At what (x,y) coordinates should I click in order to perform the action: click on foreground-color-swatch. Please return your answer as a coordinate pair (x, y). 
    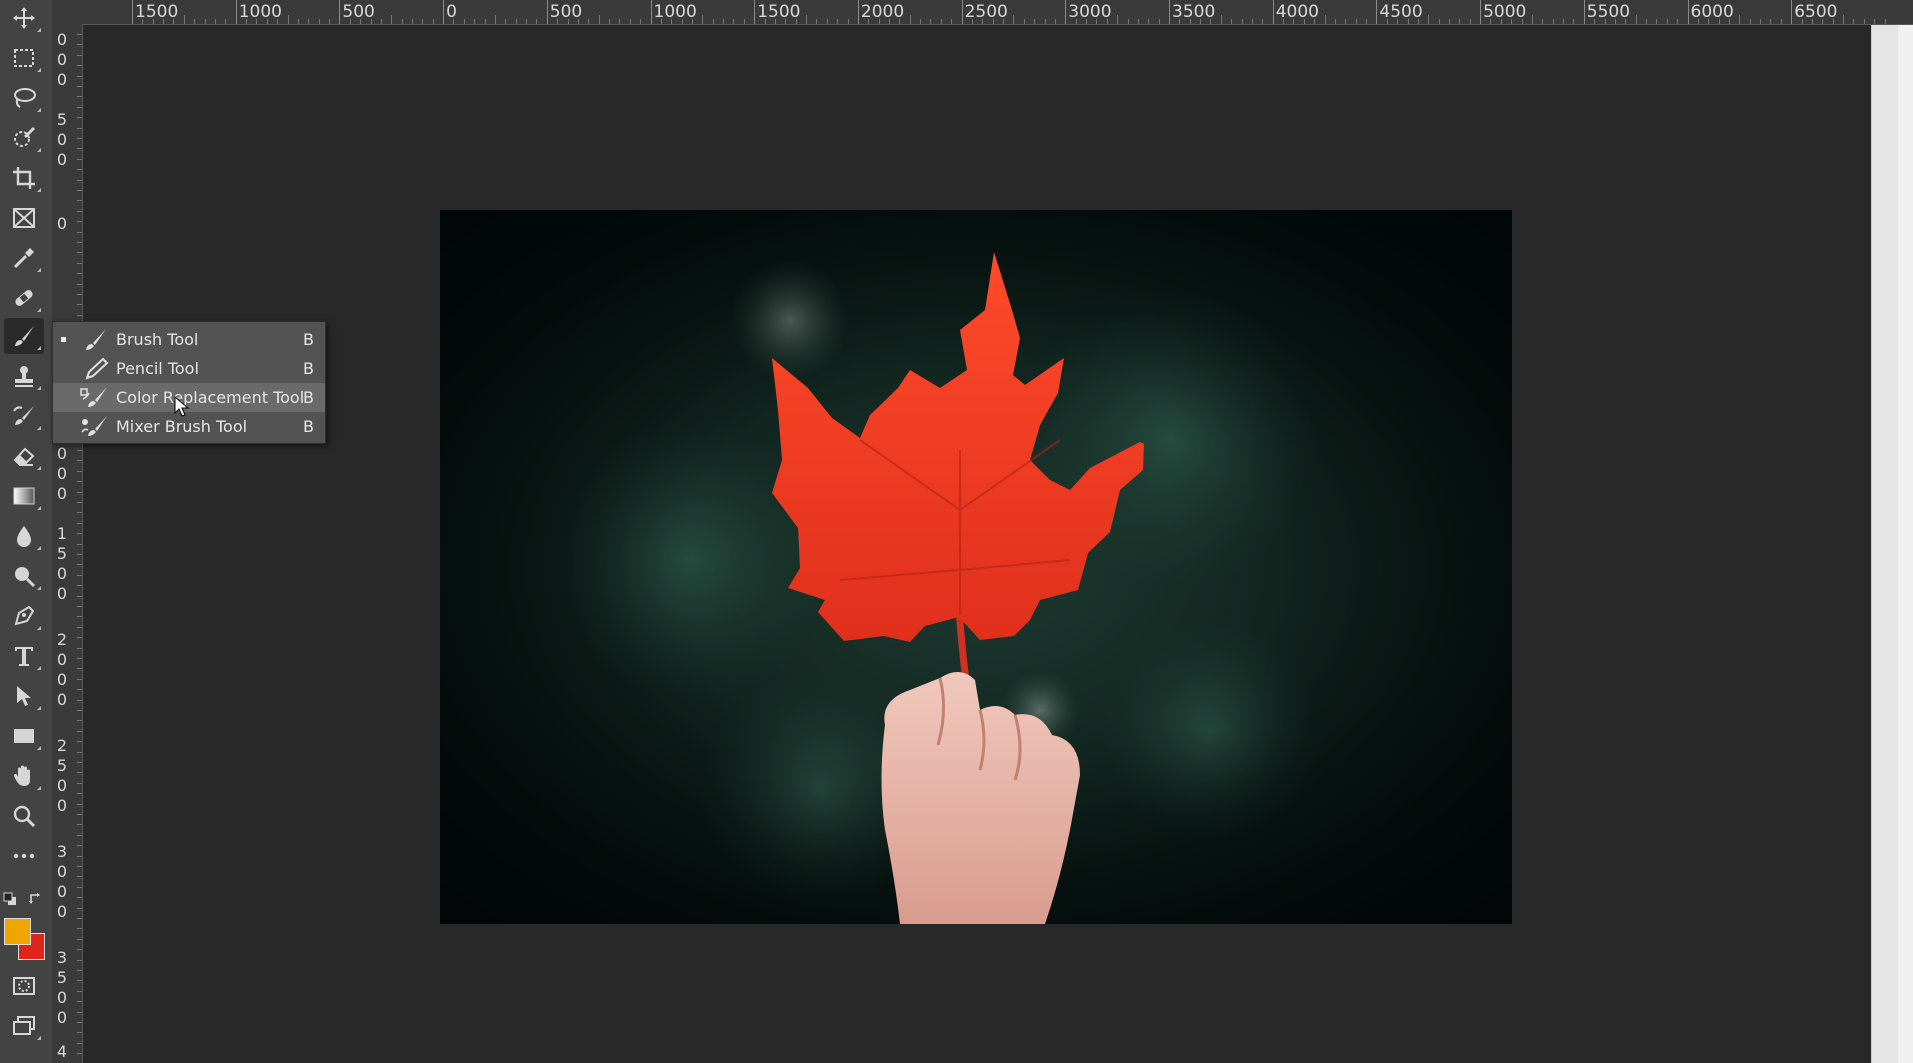
    Looking at the image, I should click on (17, 931).